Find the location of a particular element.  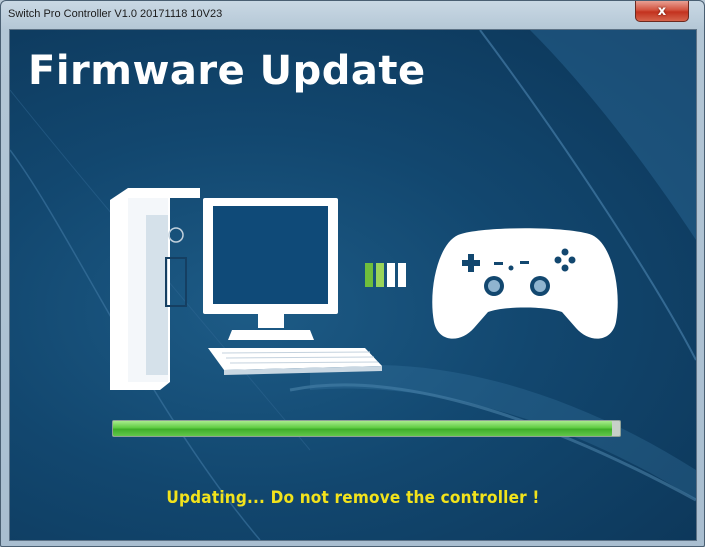

gamepad-icon is located at coordinates (525, 283).